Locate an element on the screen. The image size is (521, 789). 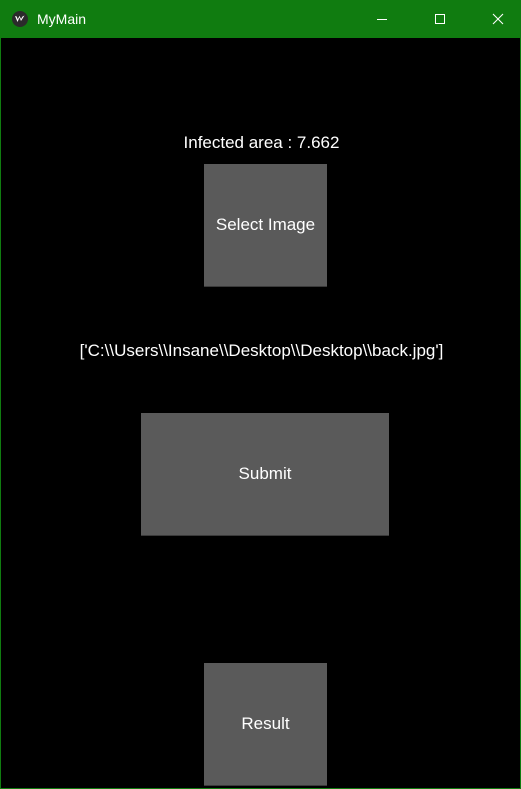
kivy-logo-icon is located at coordinates (20, 19).